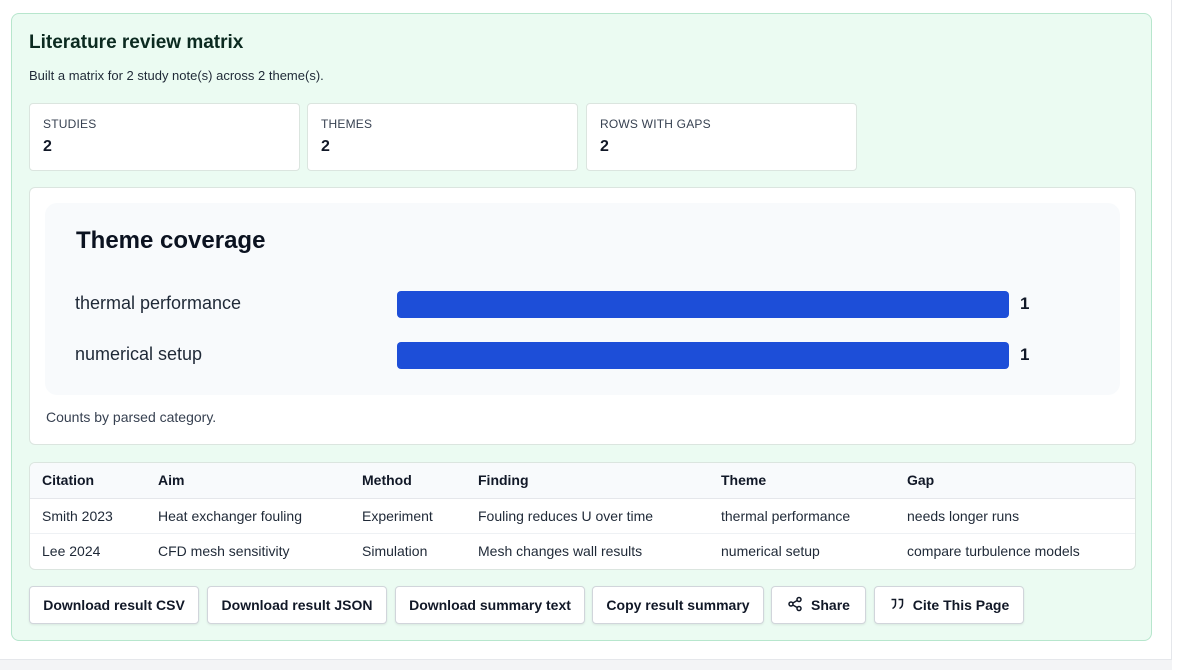 The width and height of the screenshot is (1190, 670). What do you see at coordinates (961, 605) in the screenshot?
I see `button-label: Cite This Page` at bounding box center [961, 605].